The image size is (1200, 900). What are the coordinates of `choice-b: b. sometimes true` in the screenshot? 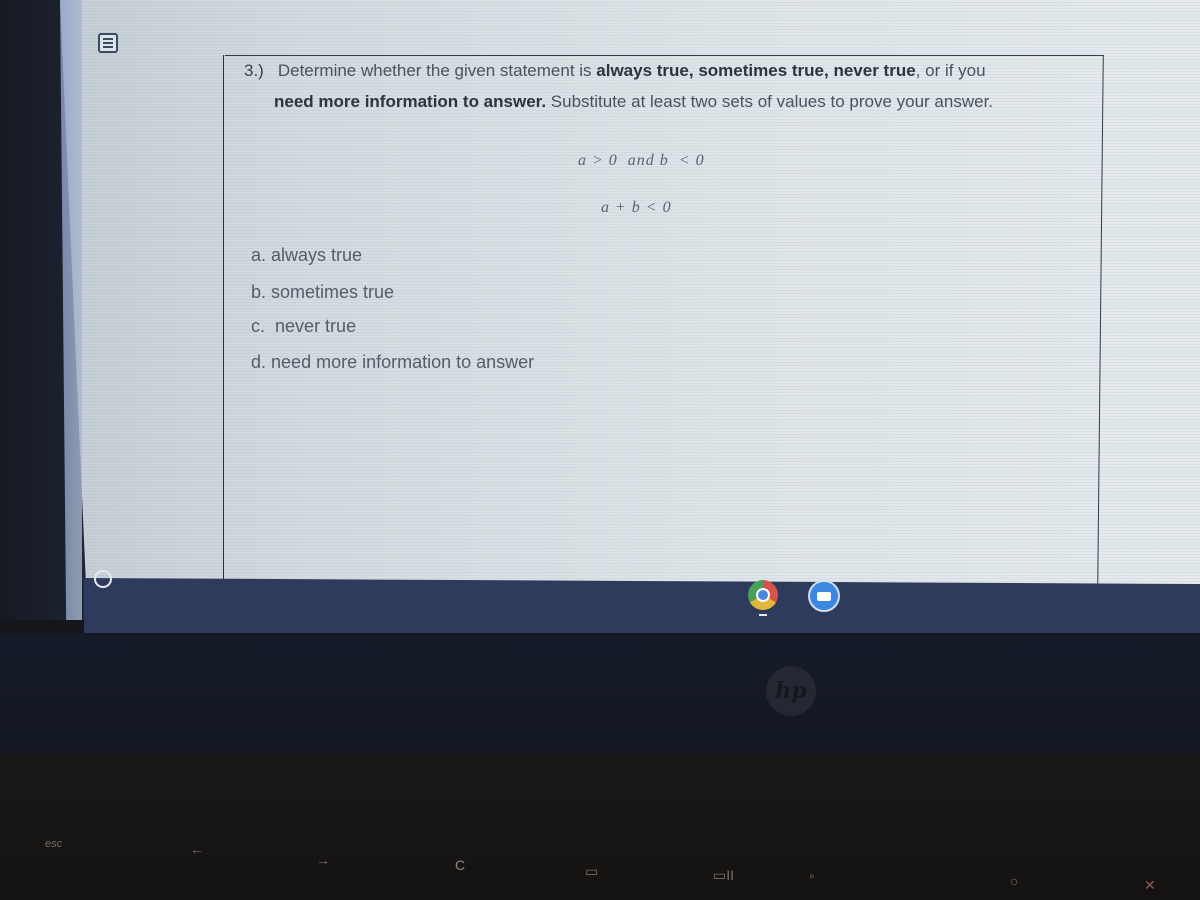 It's located at (322, 292).